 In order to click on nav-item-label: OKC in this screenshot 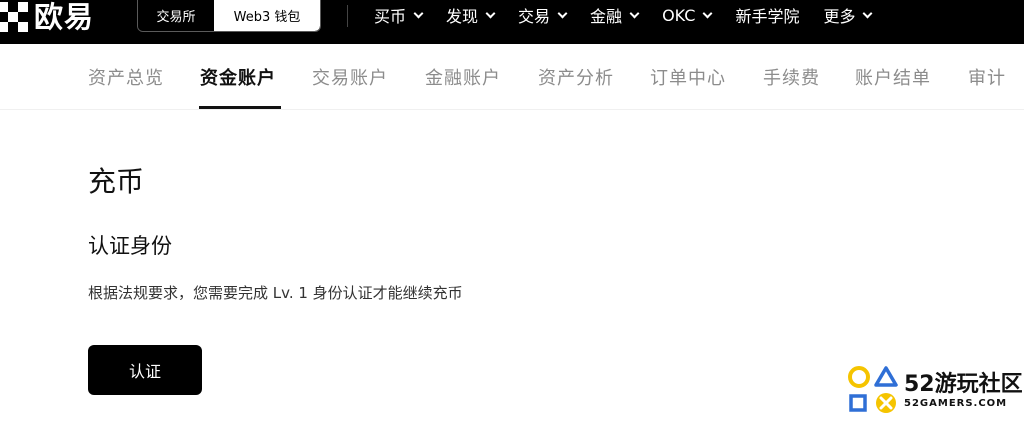, I will do `click(679, 15)`.